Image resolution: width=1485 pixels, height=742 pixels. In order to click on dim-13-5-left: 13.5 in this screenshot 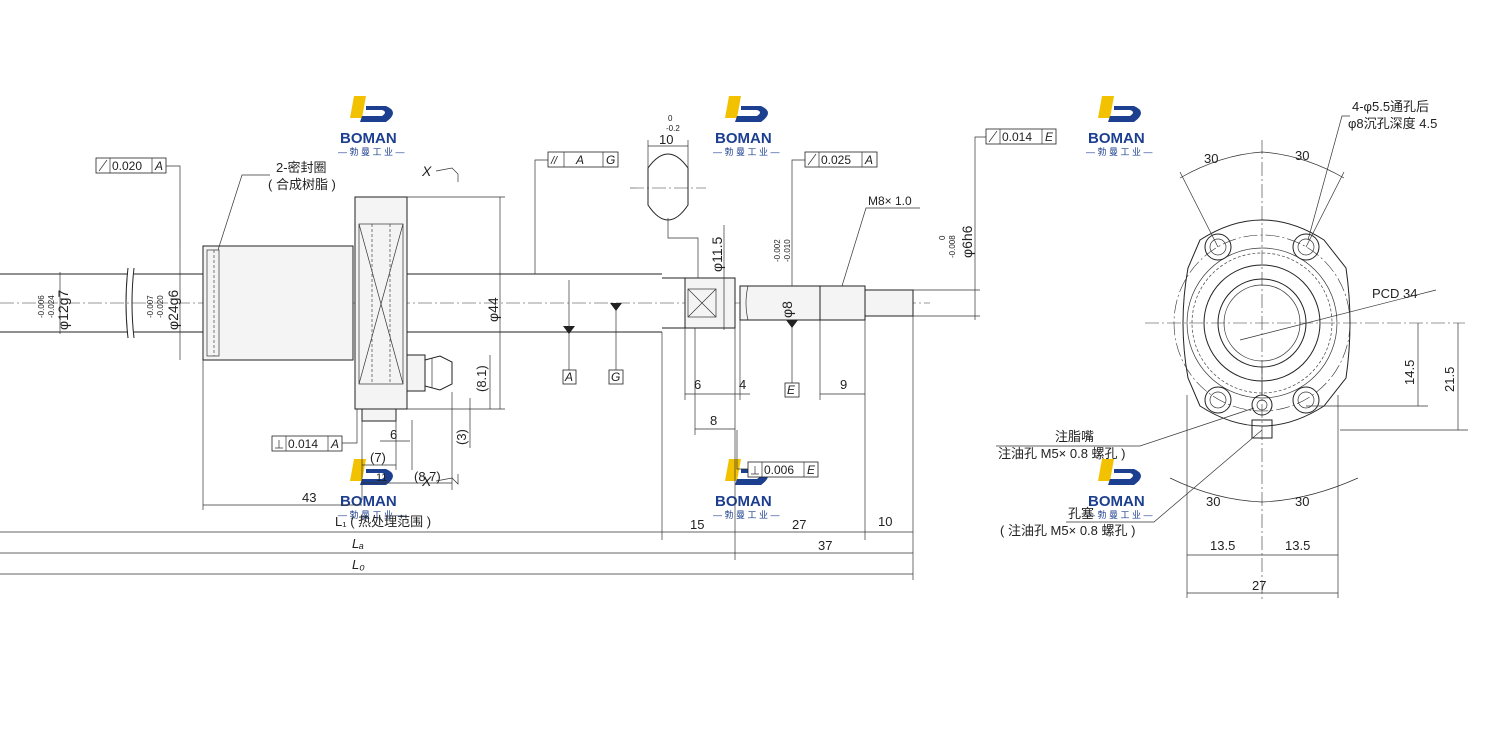, I will do `click(1222, 545)`.